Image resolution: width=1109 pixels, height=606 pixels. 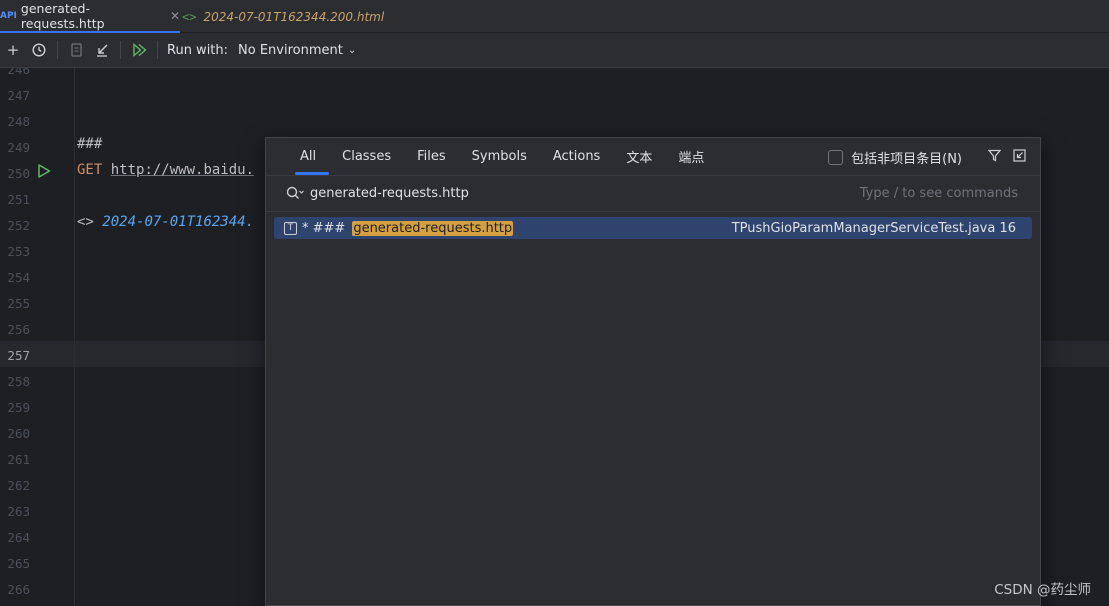 I want to click on line-number: 256, so click(x=18, y=329).